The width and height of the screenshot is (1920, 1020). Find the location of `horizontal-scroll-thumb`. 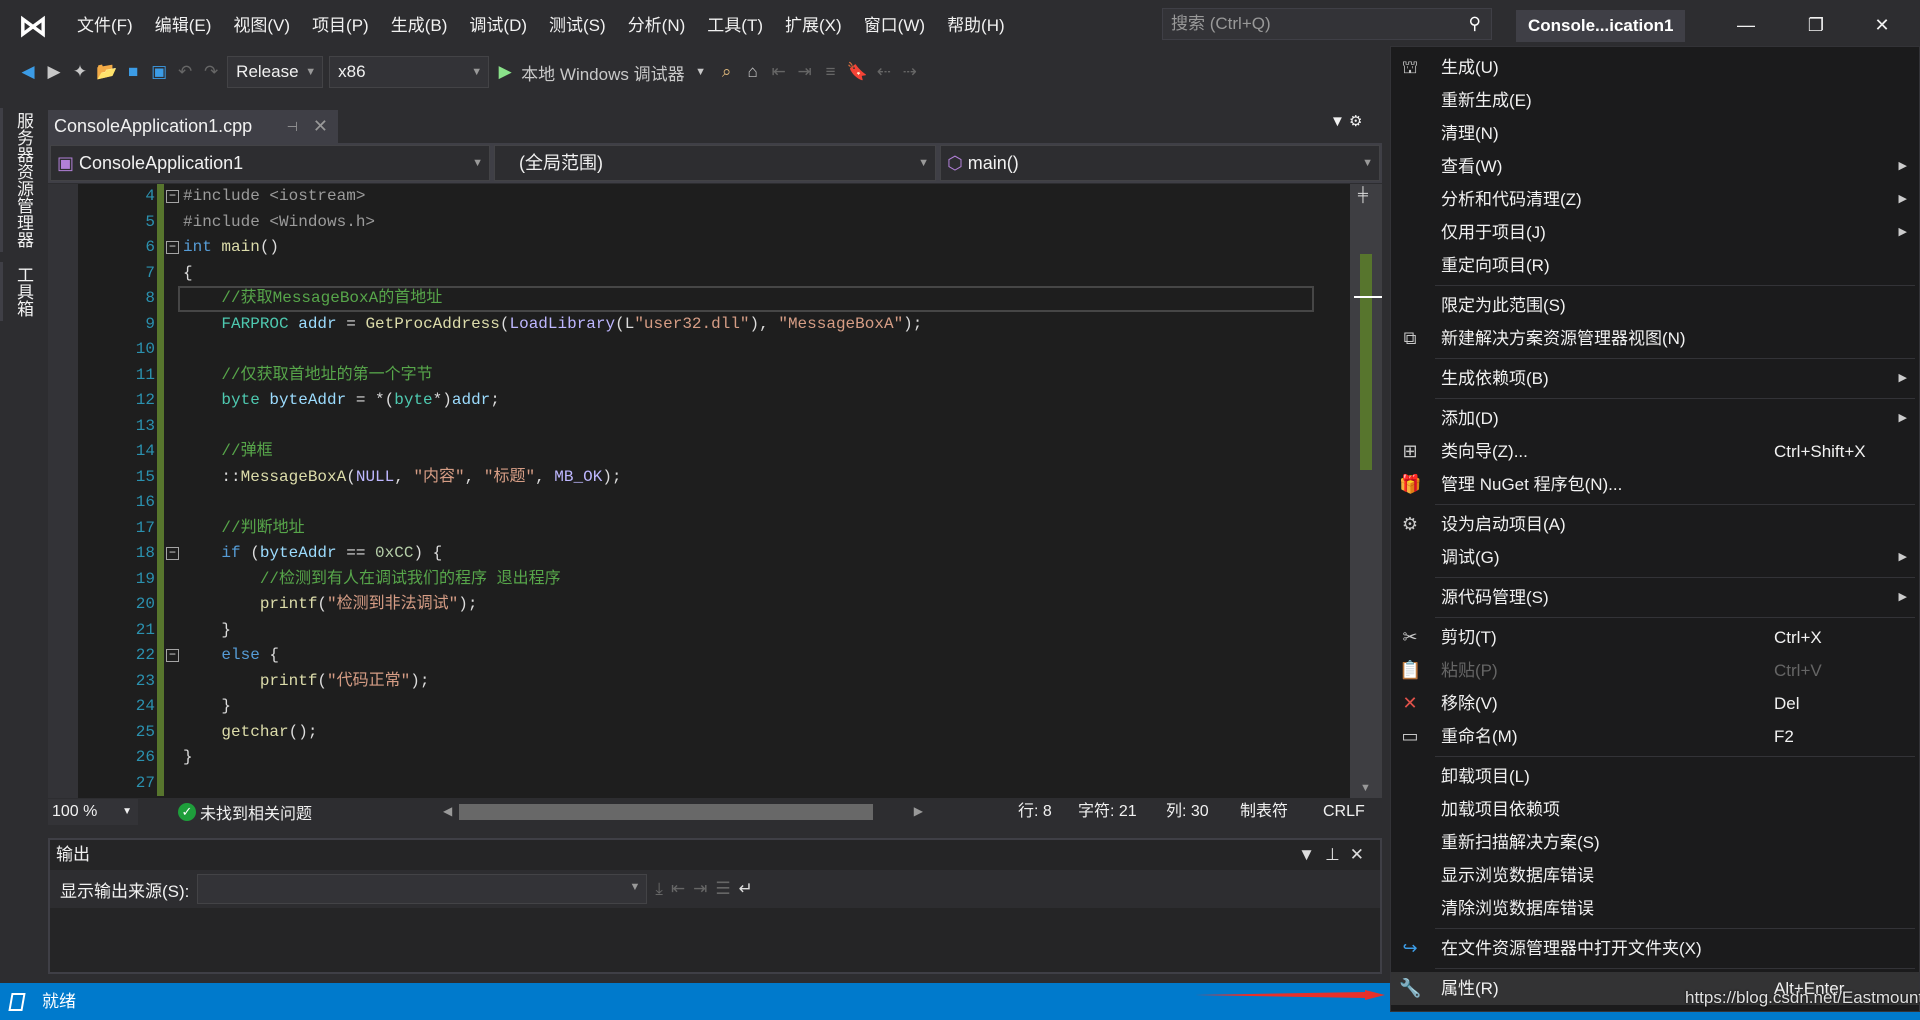

horizontal-scroll-thumb is located at coordinates (666, 812).